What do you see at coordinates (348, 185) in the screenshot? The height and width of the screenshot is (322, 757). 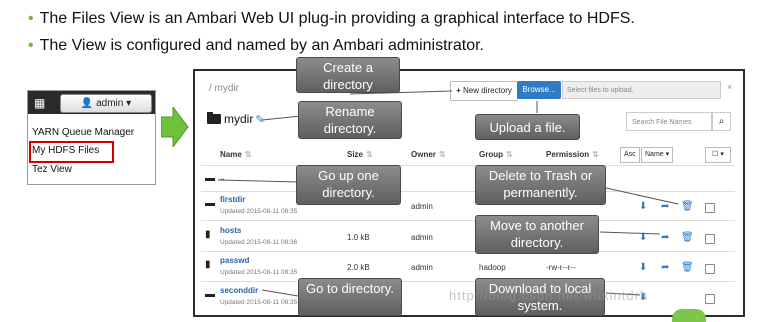 I see `callout-go-up: Go up one directory.` at bounding box center [348, 185].